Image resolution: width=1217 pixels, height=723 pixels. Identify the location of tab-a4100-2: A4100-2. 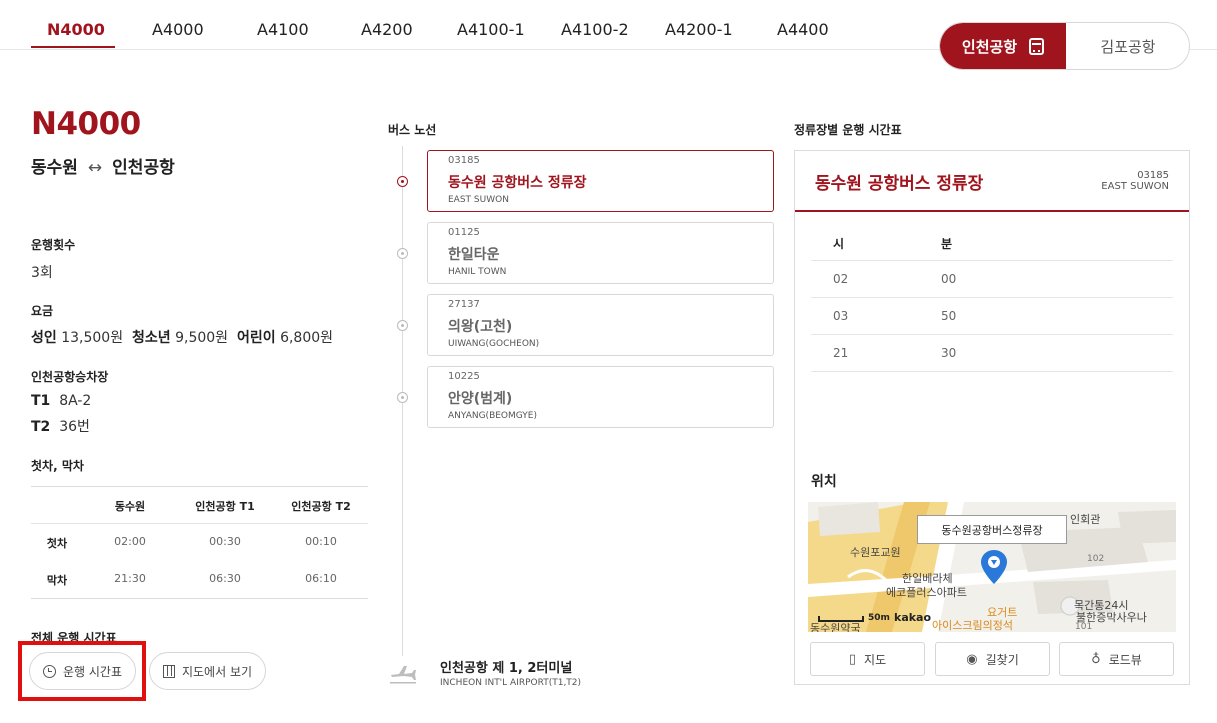
(595, 29).